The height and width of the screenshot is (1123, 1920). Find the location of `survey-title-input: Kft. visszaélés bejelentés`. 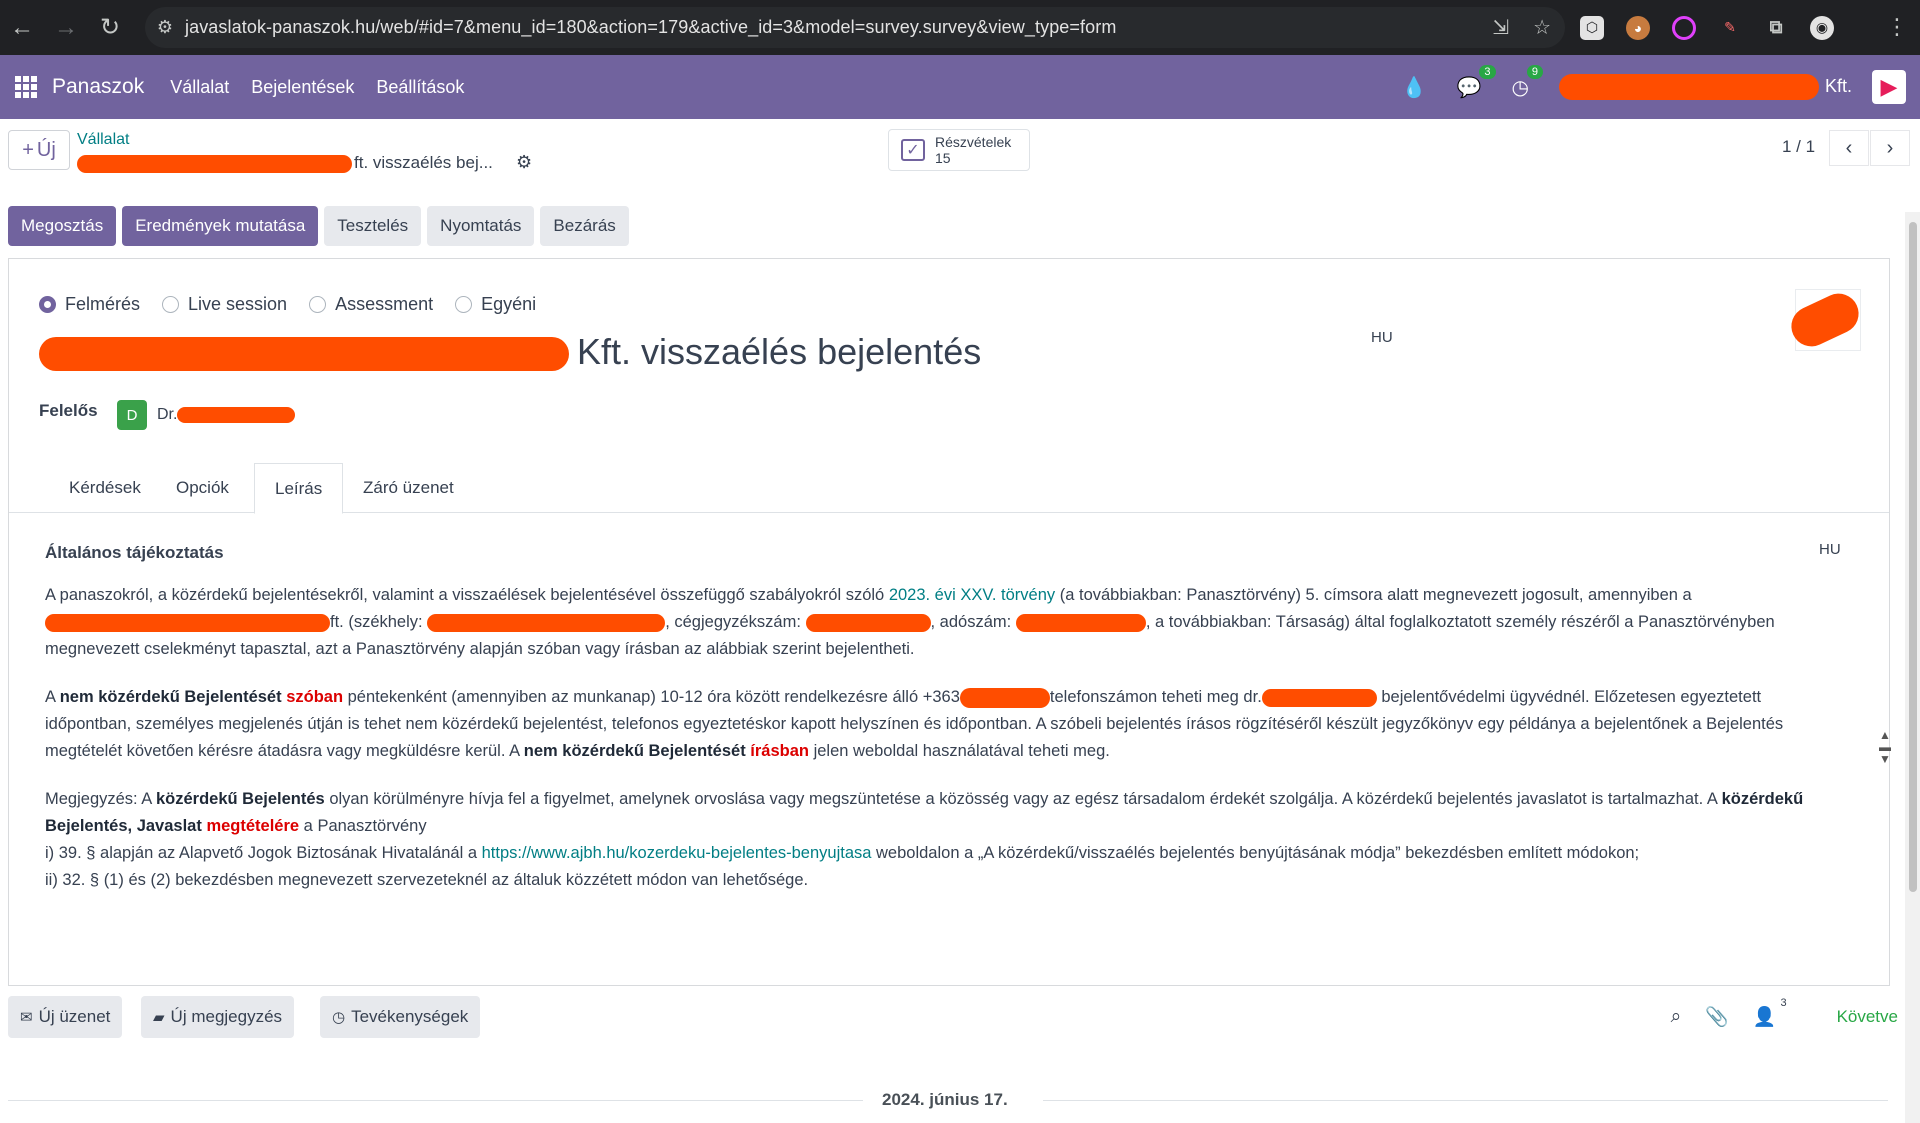

survey-title-input: Kft. visszaélés bejelentés is located at coordinates (510, 352).